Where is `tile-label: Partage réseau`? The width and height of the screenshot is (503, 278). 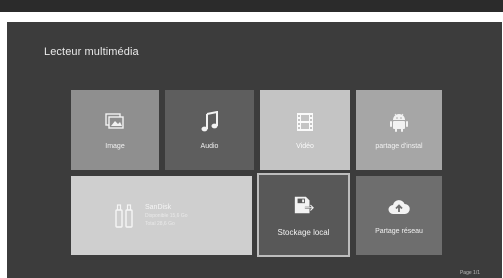
tile-label: Partage réseau is located at coordinates (399, 231).